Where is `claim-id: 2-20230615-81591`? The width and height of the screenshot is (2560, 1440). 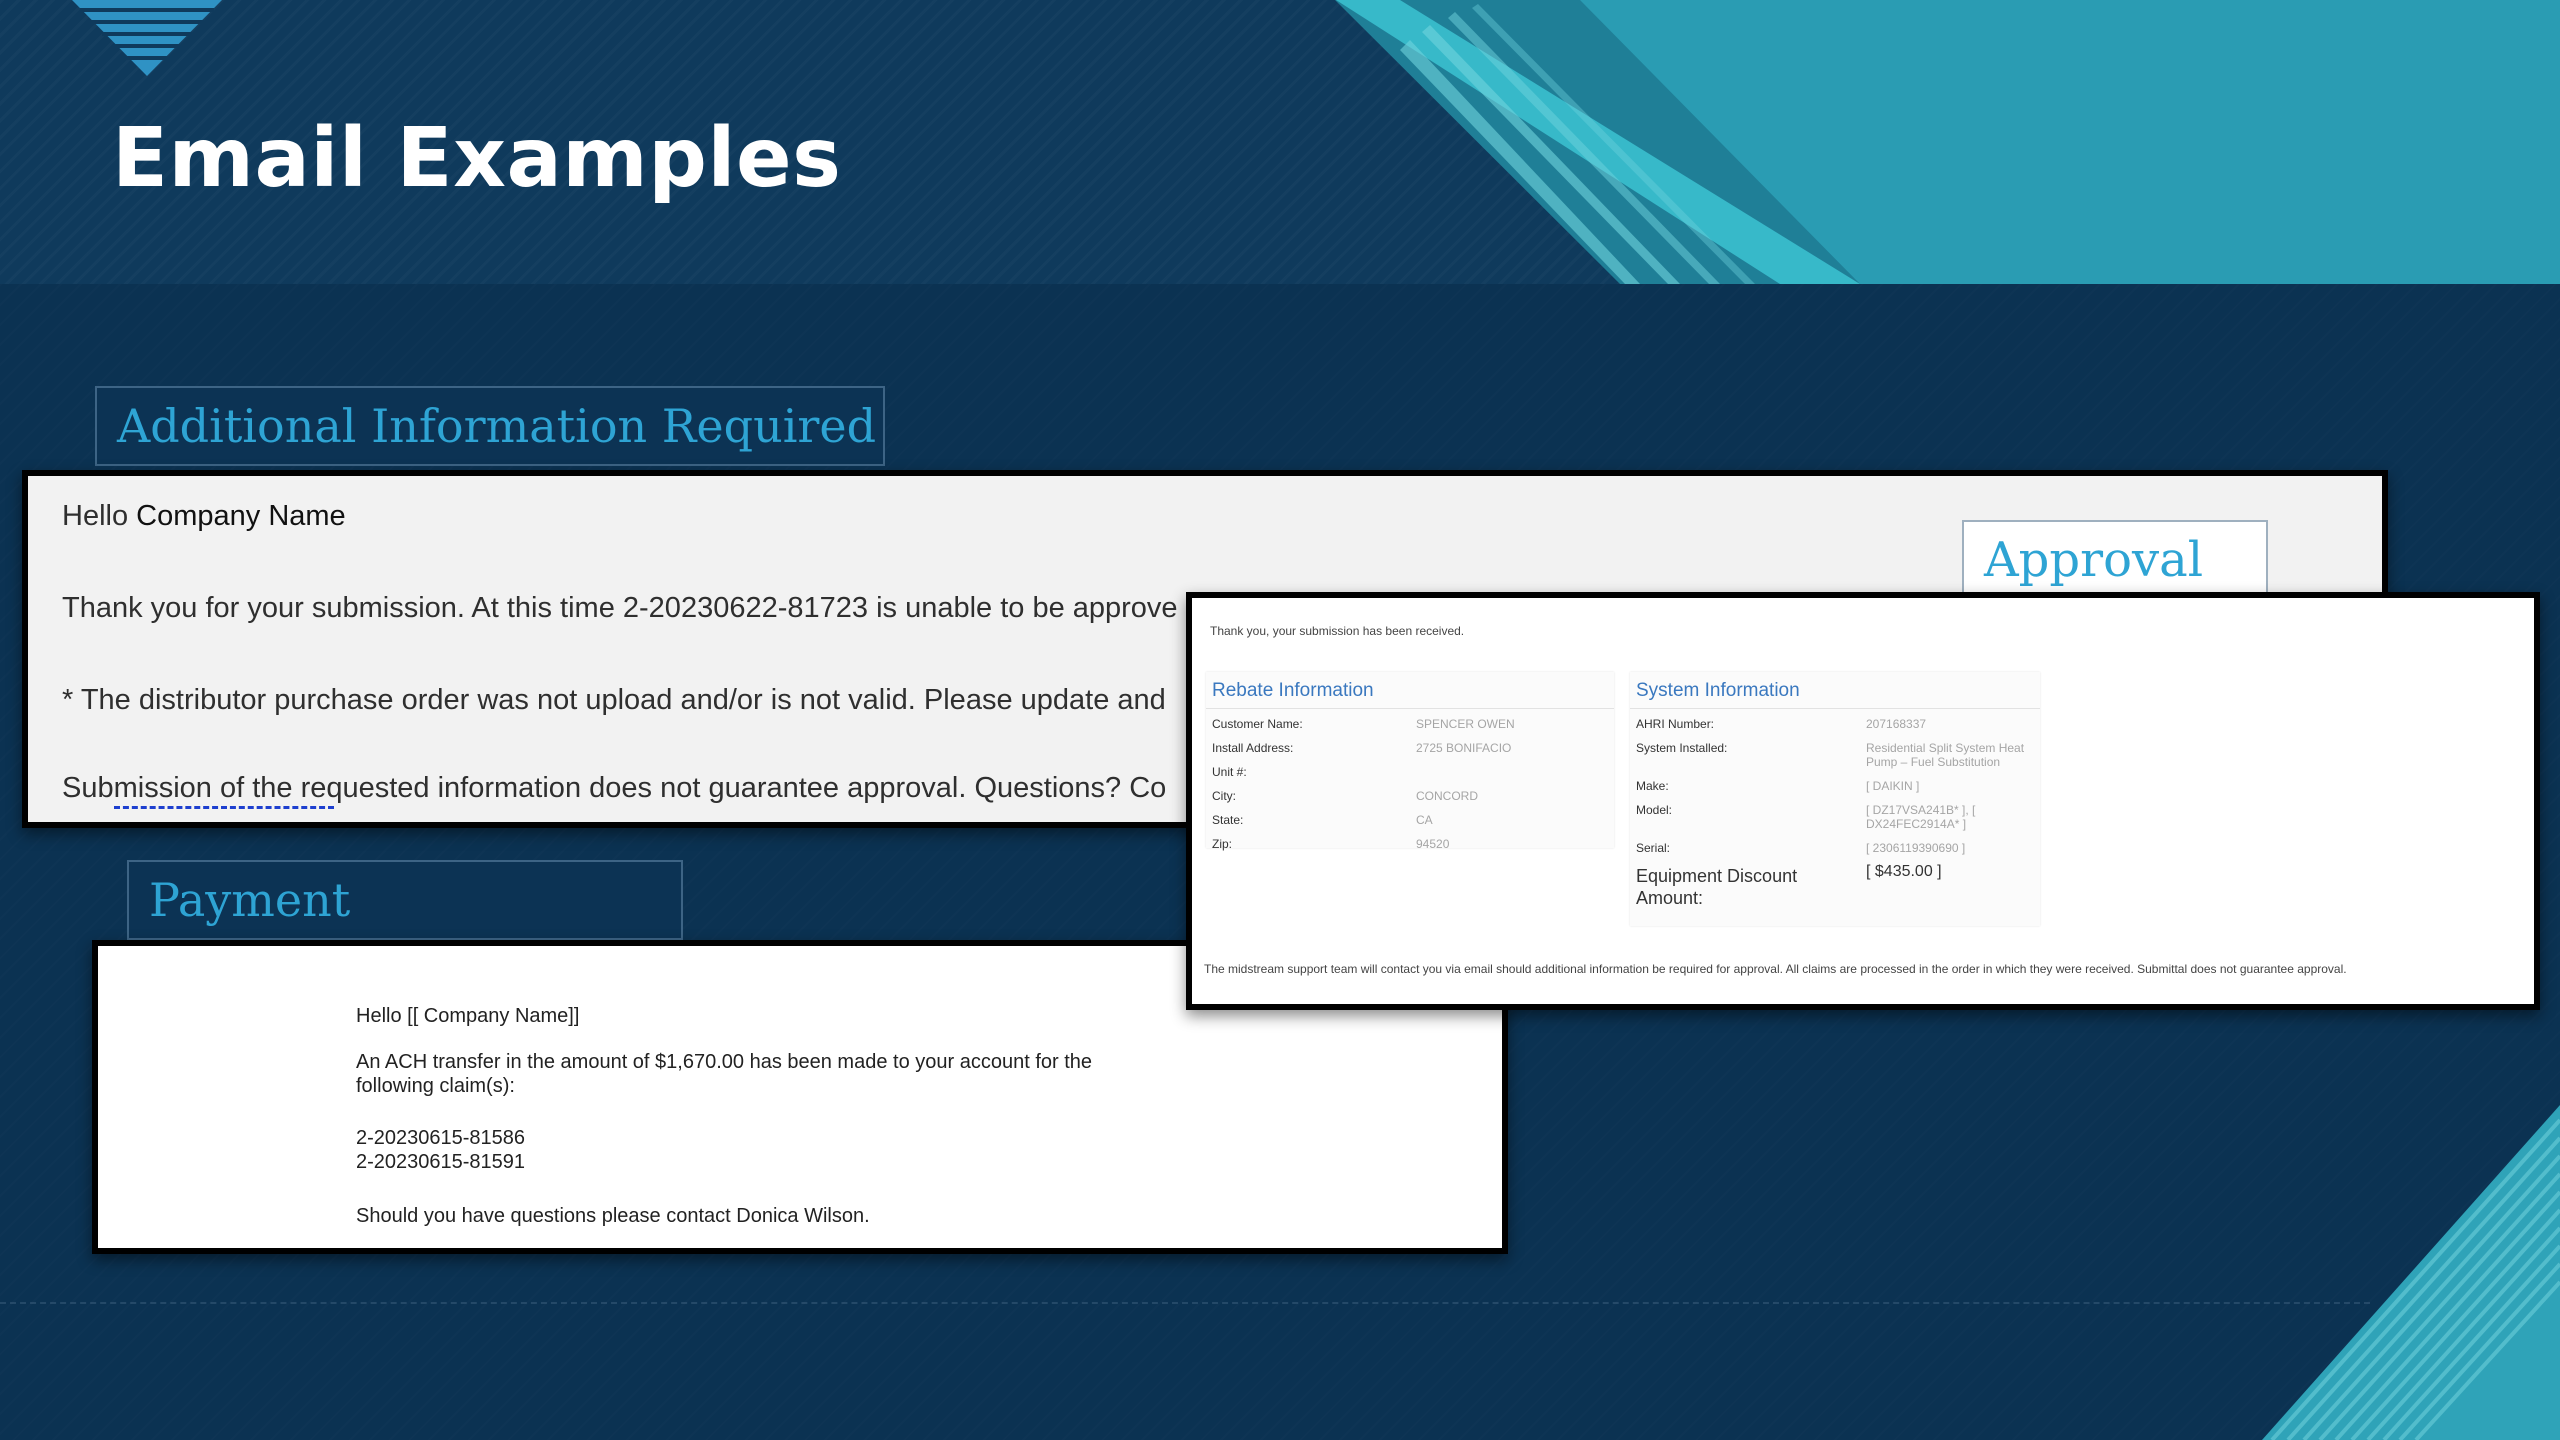 claim-id: 2-20230615-81591 is located at coordinates (441, 1162).